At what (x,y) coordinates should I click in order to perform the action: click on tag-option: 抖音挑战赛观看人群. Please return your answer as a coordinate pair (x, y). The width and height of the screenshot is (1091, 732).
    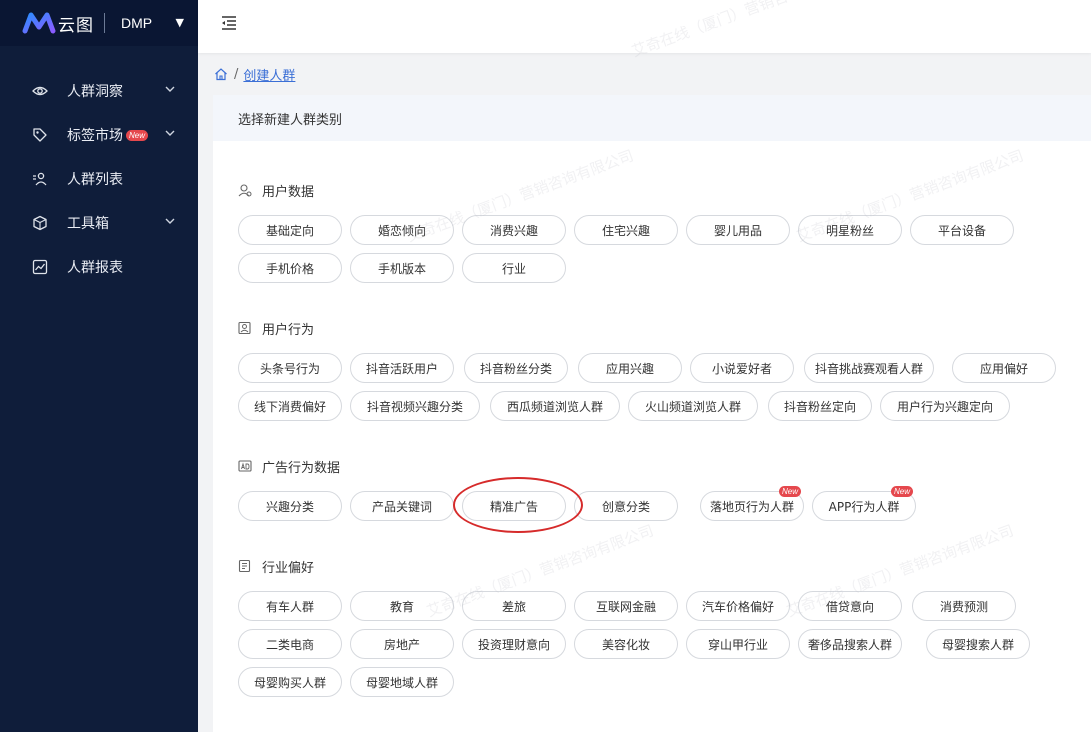
    Looking at the image, I should click on (869, 368).